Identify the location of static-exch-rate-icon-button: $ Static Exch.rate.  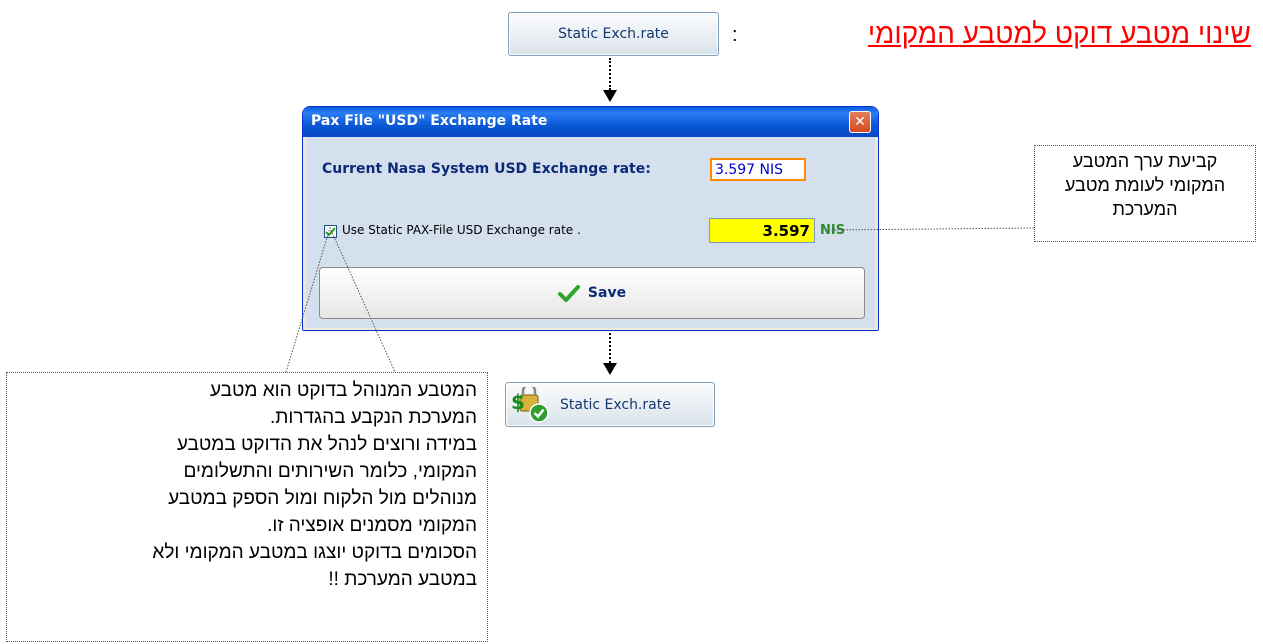
(610, 404).